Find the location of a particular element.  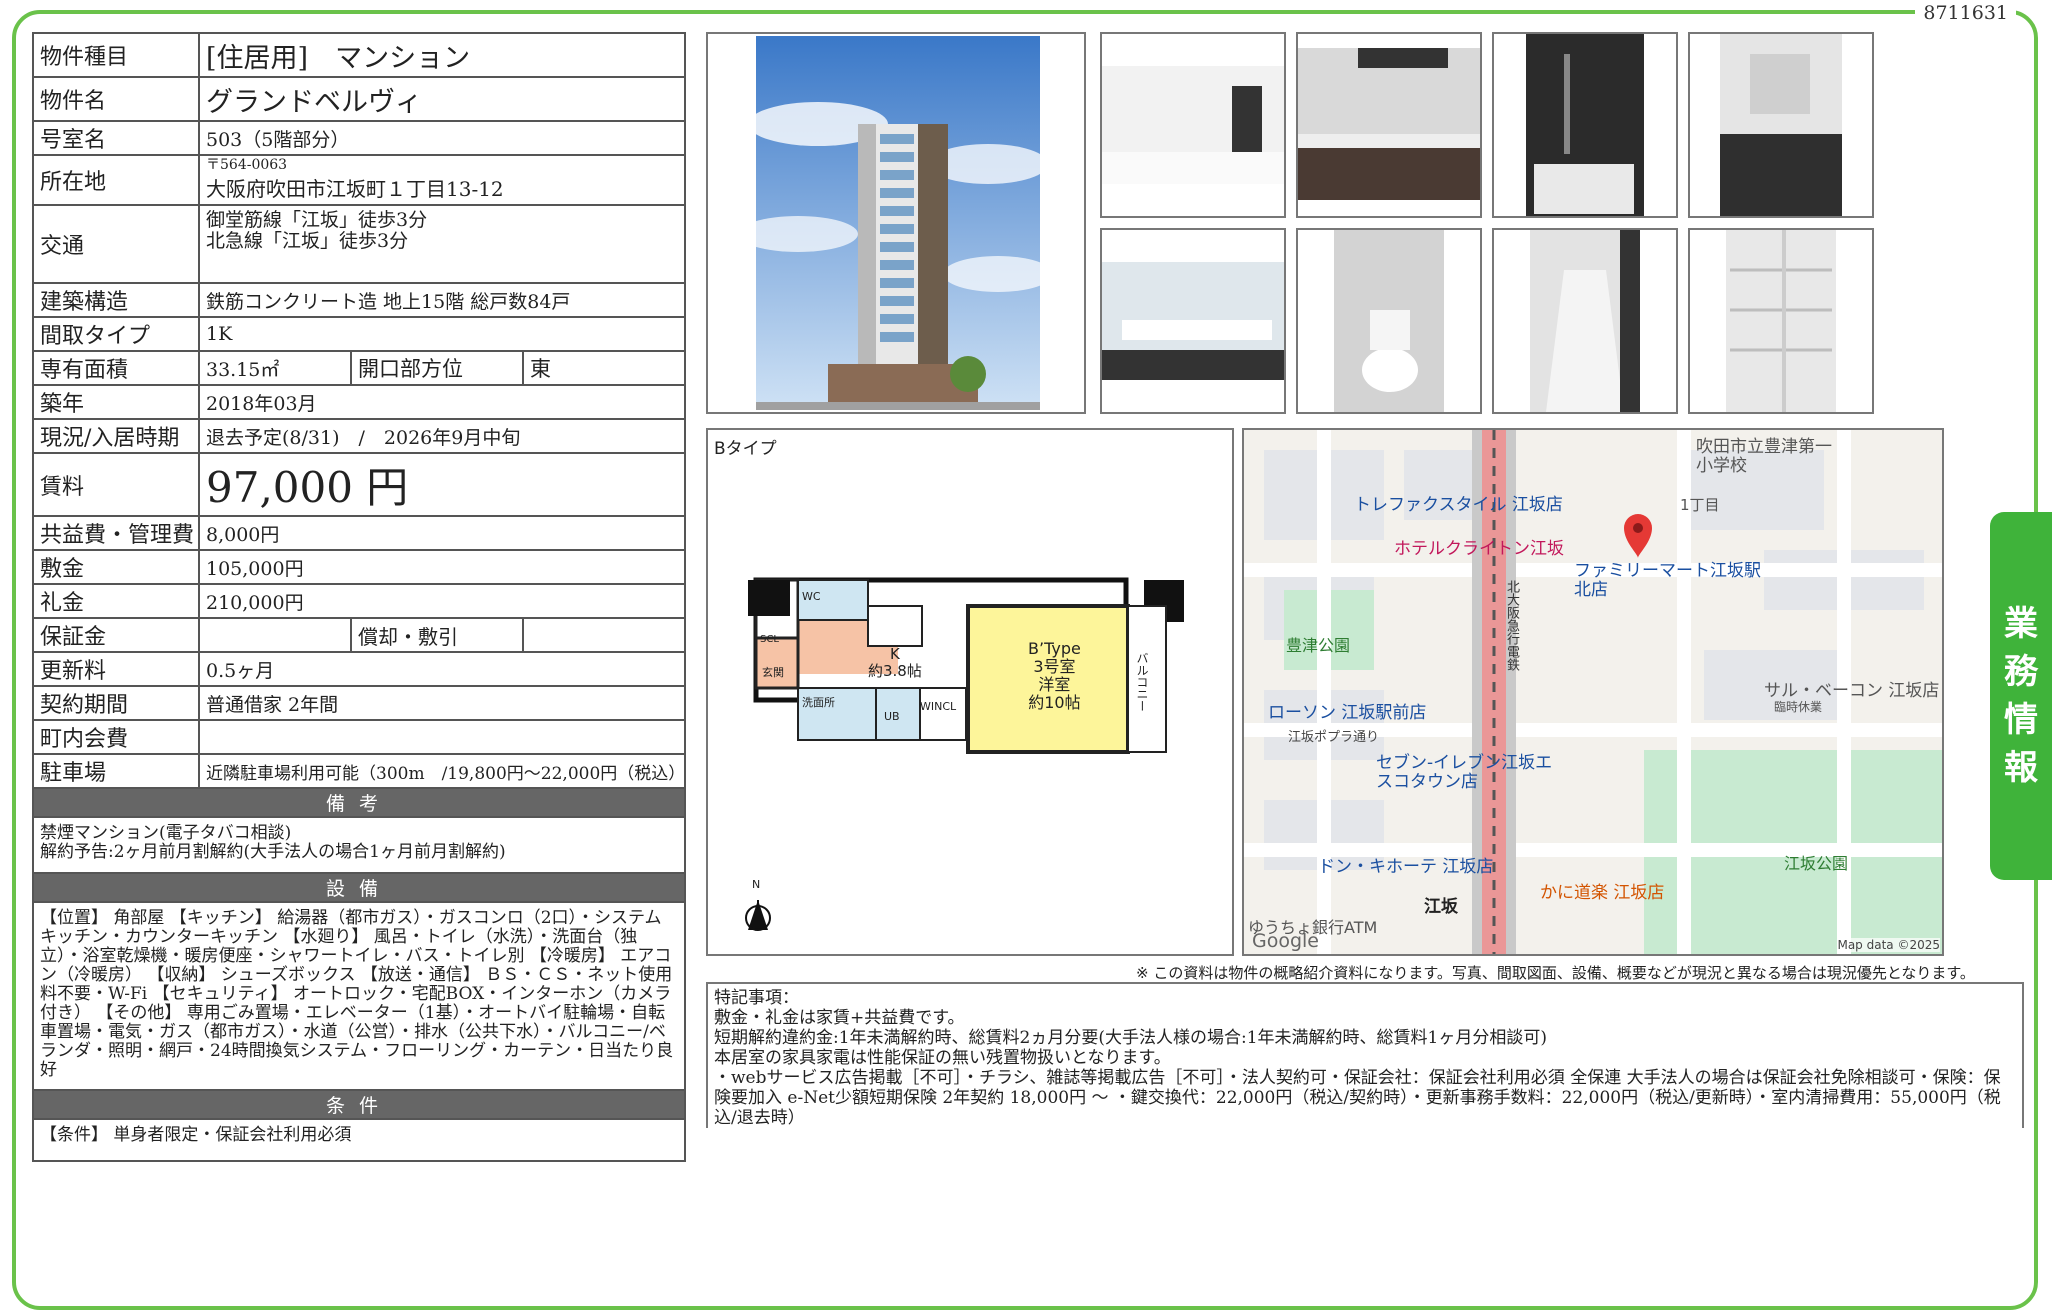

structure-value: 鉄筋コンクリート造 地上15階 総戸数84戸 is located at coordinates (442, 300).